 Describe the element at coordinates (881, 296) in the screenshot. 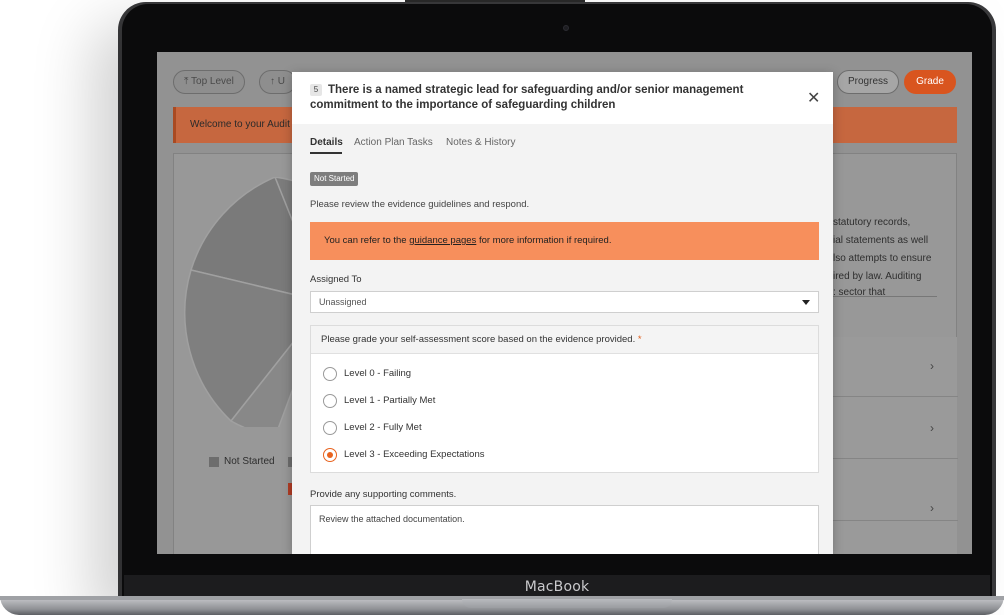

I see `divider` at that location.